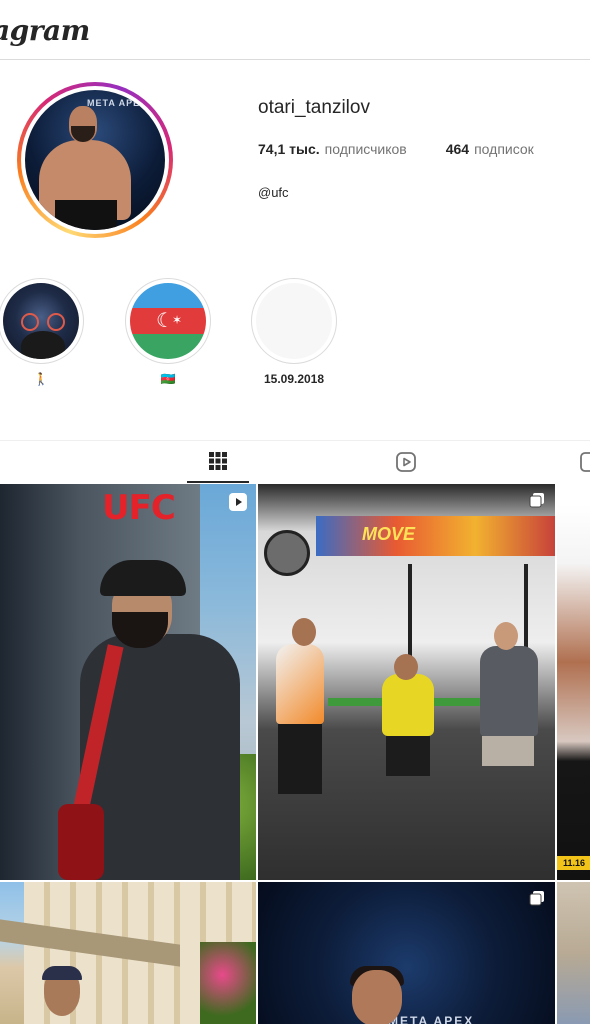 Image resolution: width=590 pixels, height=1024 pixels. What do you see at coordinates (431, 1019) in the screenshot?
I see `banner-text: META APEX` at bounding box center [431, 1019].